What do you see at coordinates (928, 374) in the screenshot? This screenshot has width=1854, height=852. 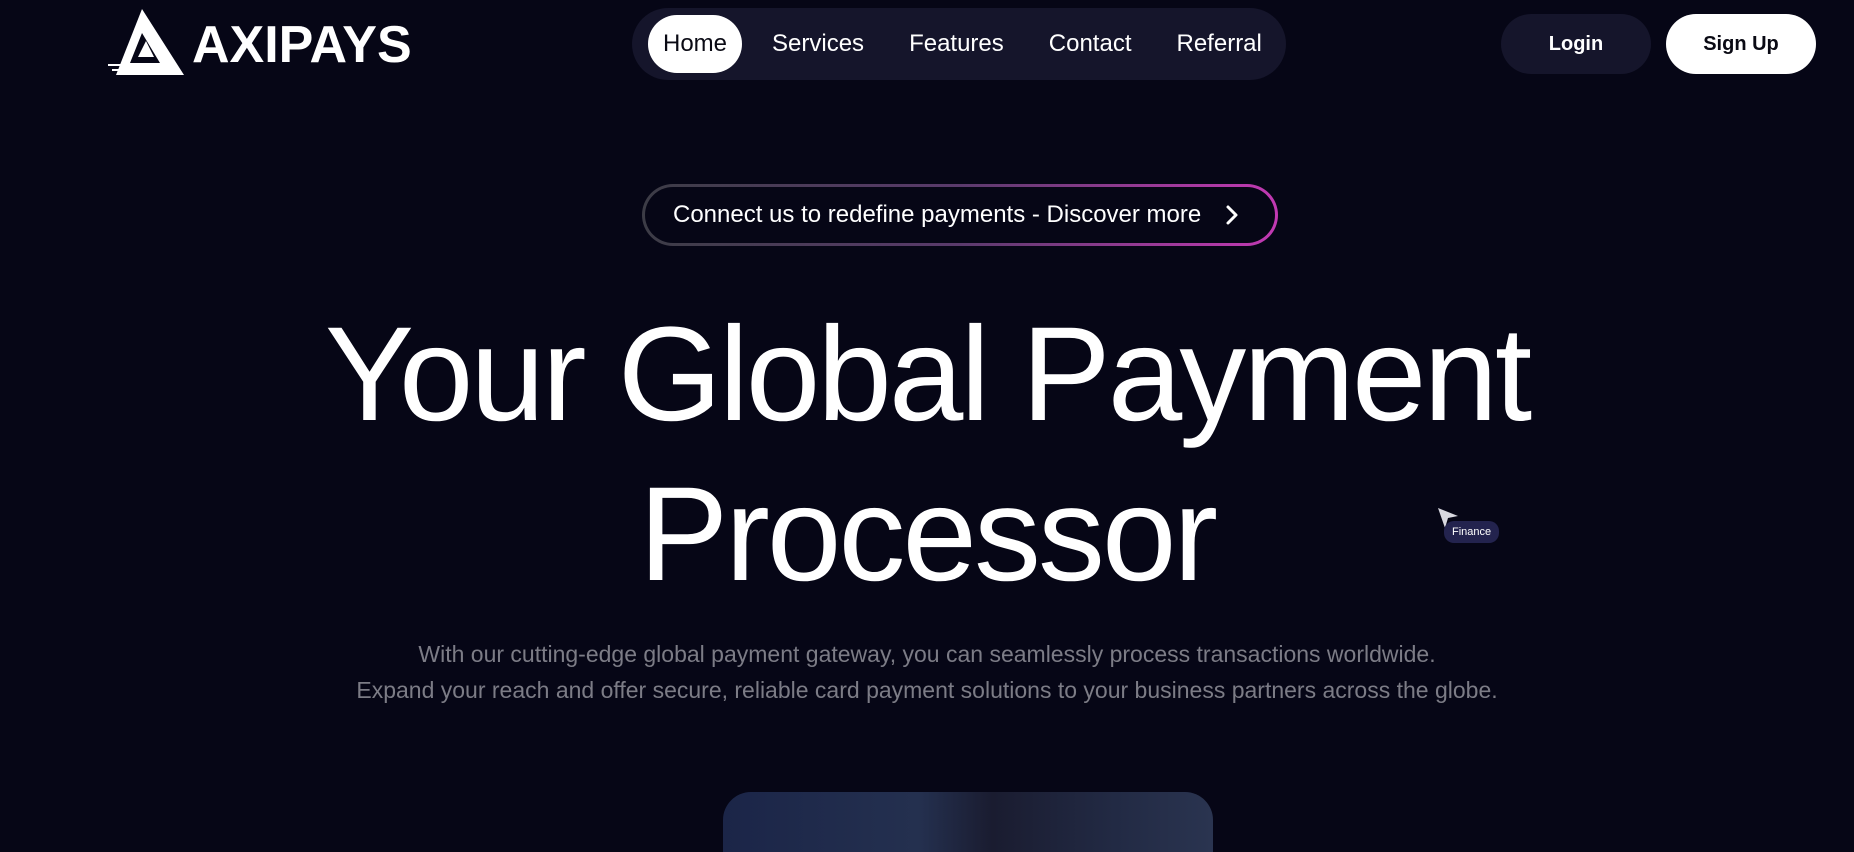 I see `hero-title-line1: Your Global Payment` at bounding box center [928, 374].